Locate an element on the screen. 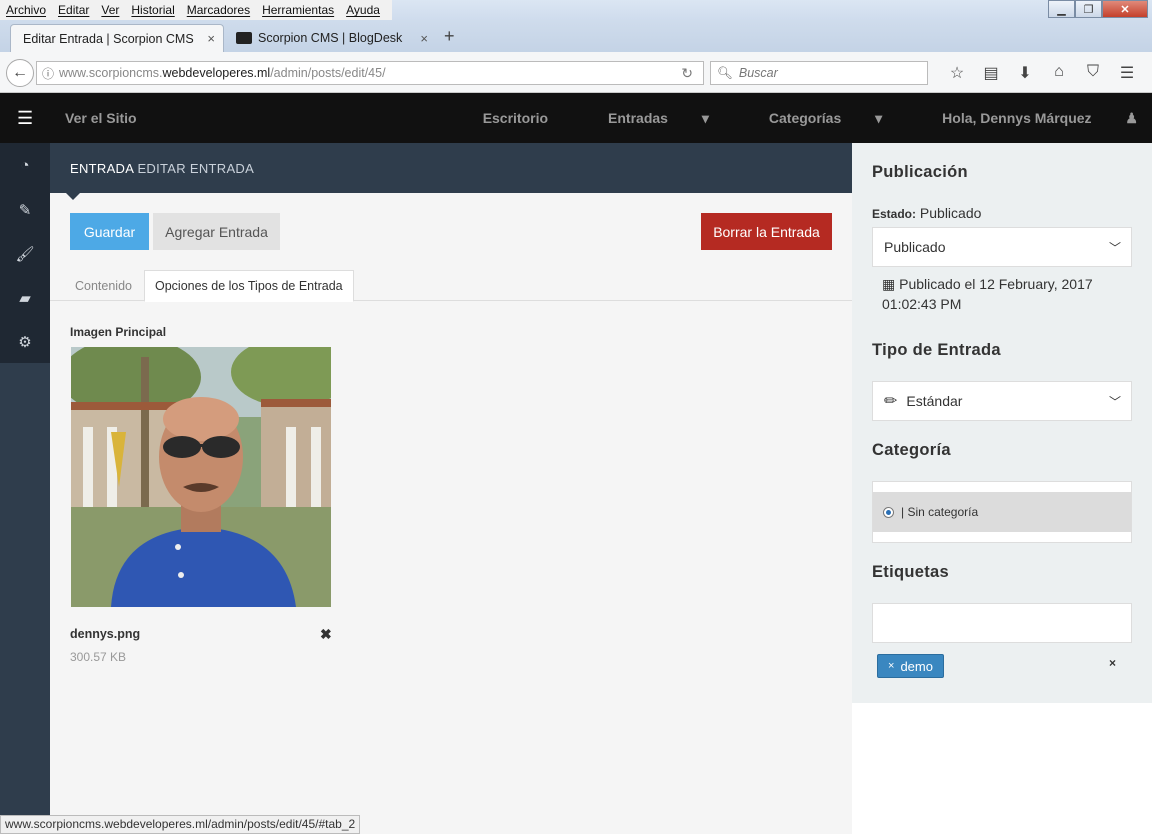 The image size is (1152, 834). edit-icon: ✎ is located at coordinates (25, 210).